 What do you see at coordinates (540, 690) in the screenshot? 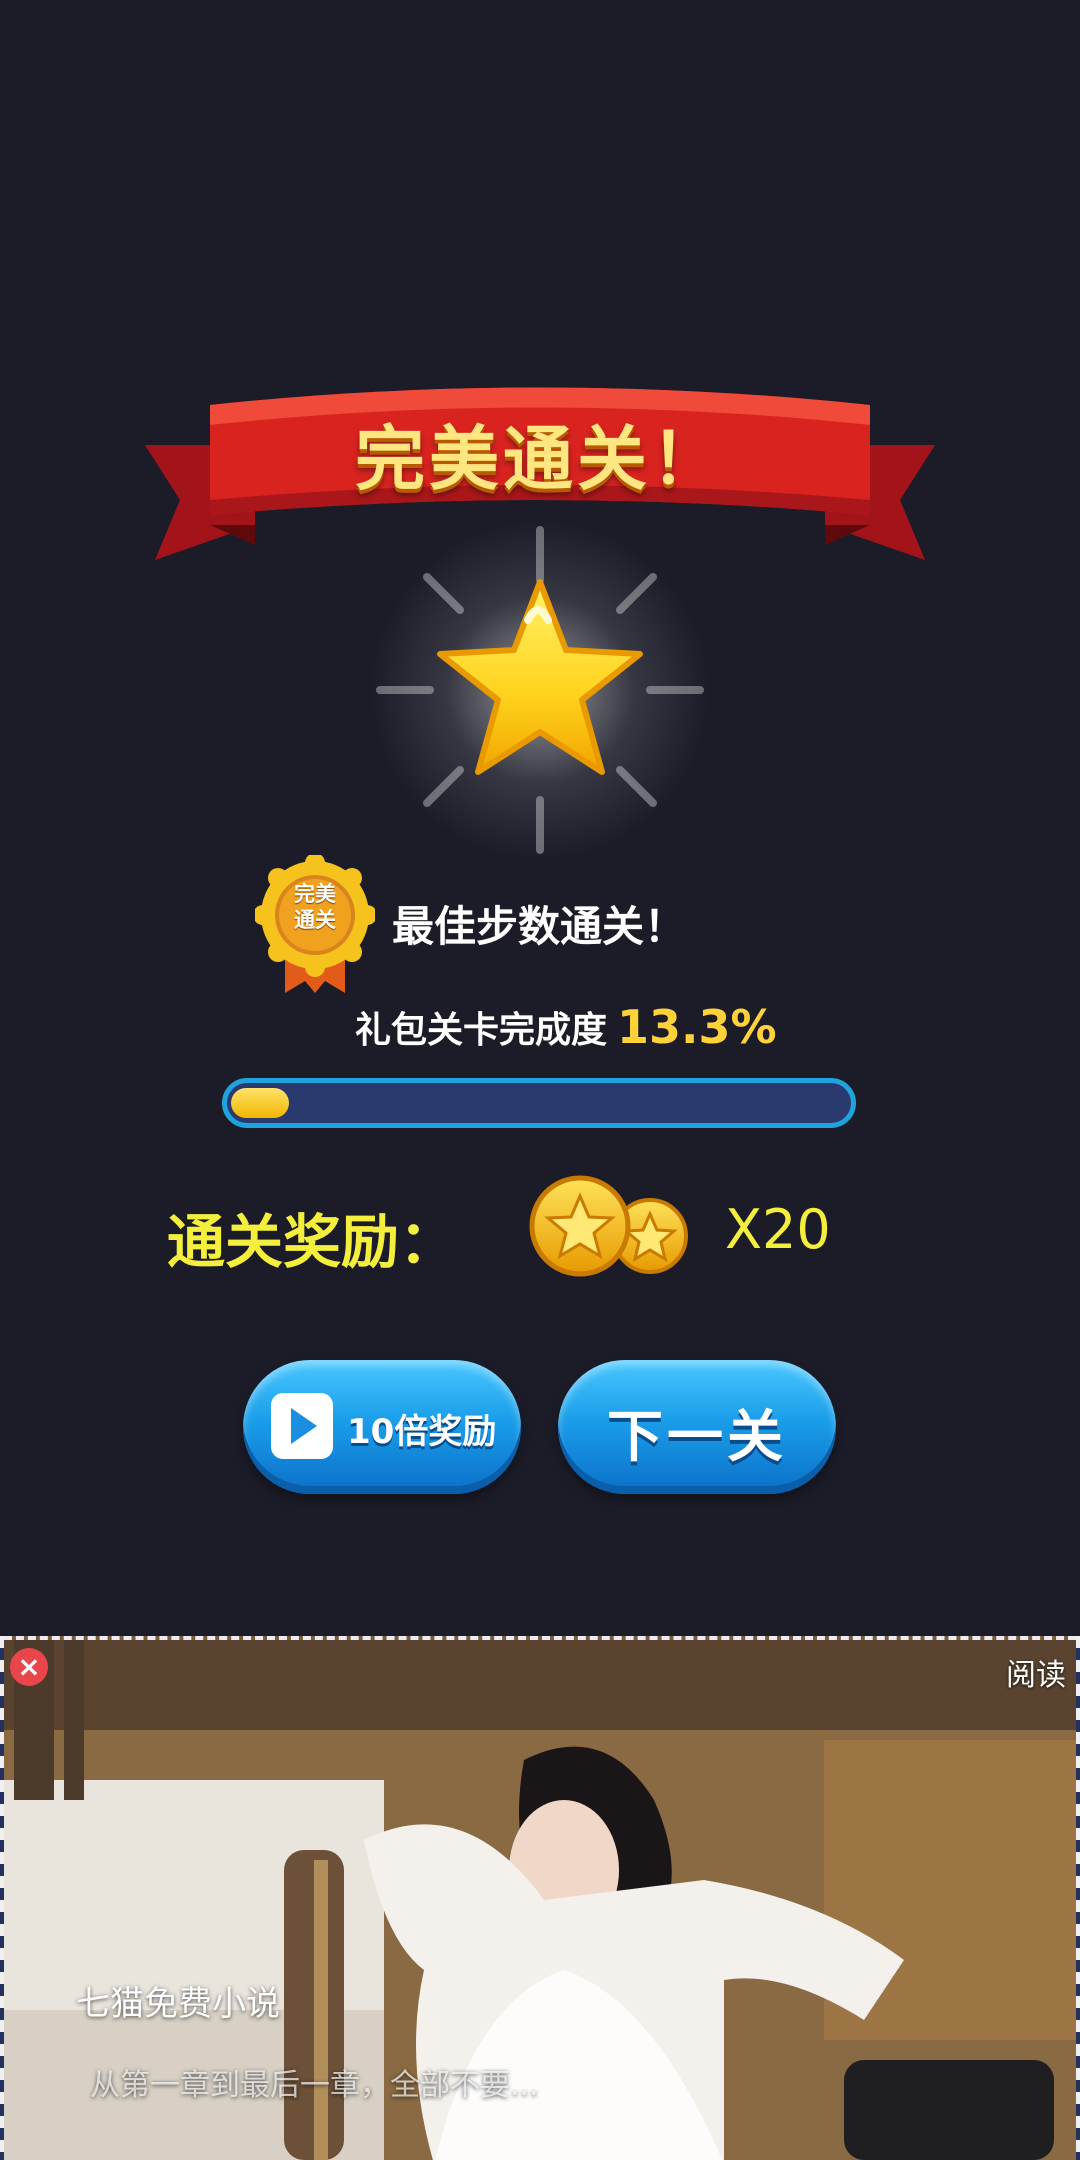
I see `star-icon` at bounding box center [540, 690].